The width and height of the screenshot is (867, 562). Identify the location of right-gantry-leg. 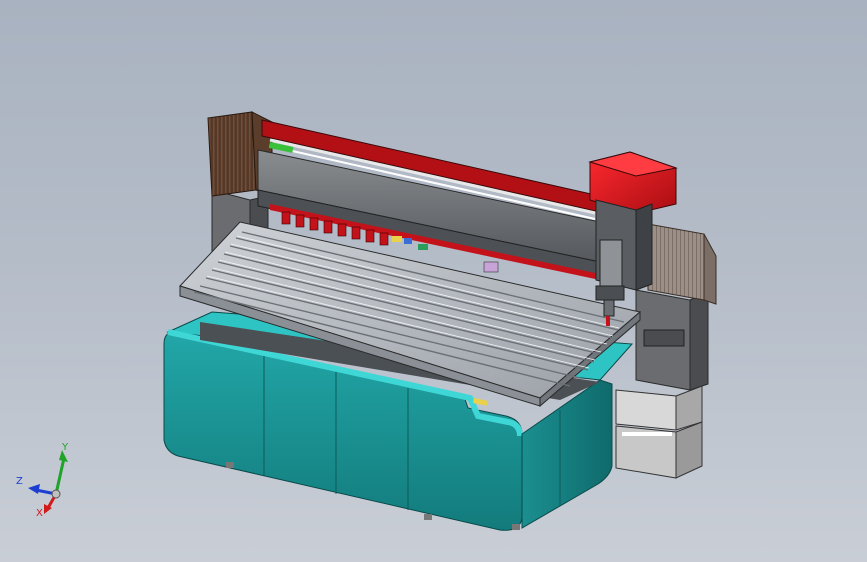
(672, 340).